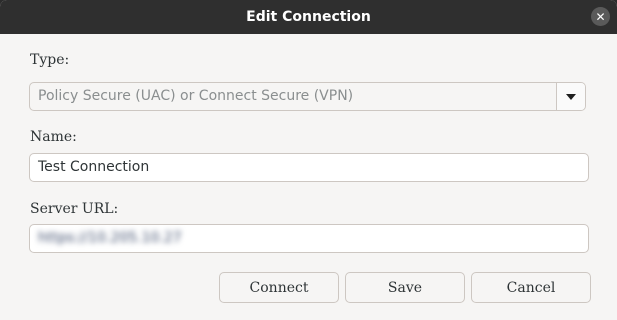 The image size is (617, 320). I want to click on server-url-label: Server URL:, so click(74, 209).